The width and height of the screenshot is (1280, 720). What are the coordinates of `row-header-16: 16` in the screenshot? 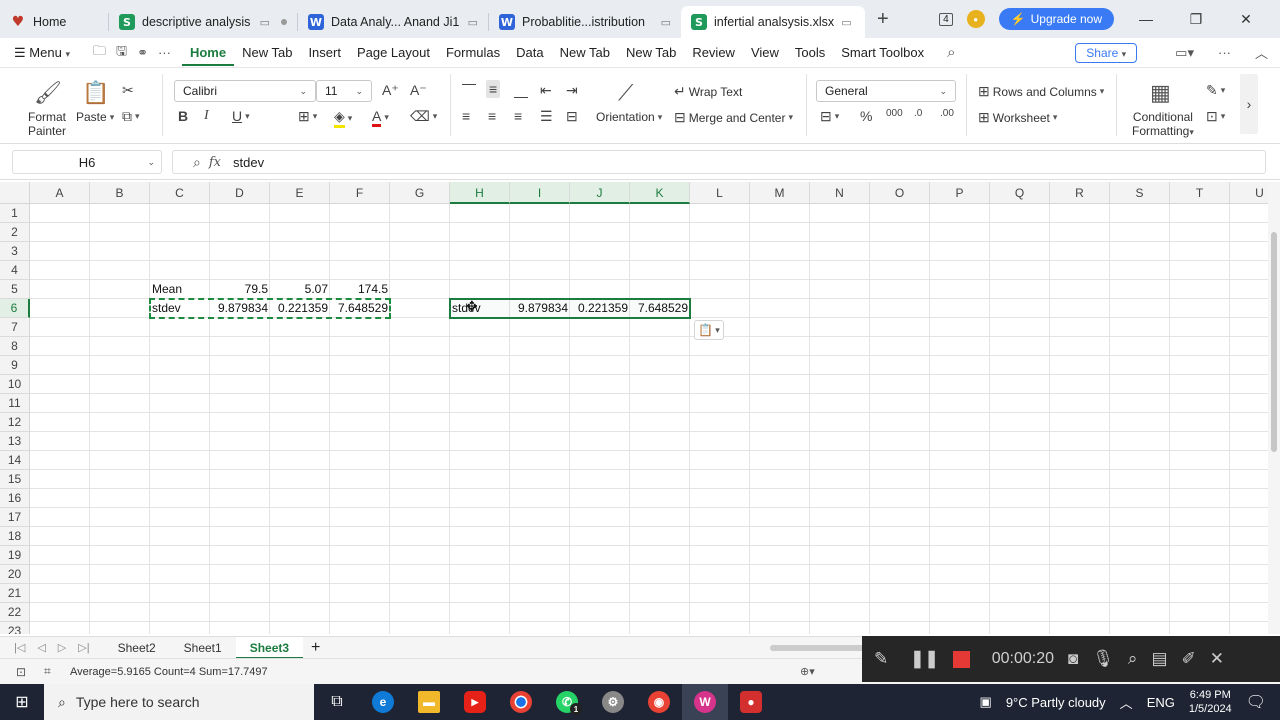 It's located at (15, 498).